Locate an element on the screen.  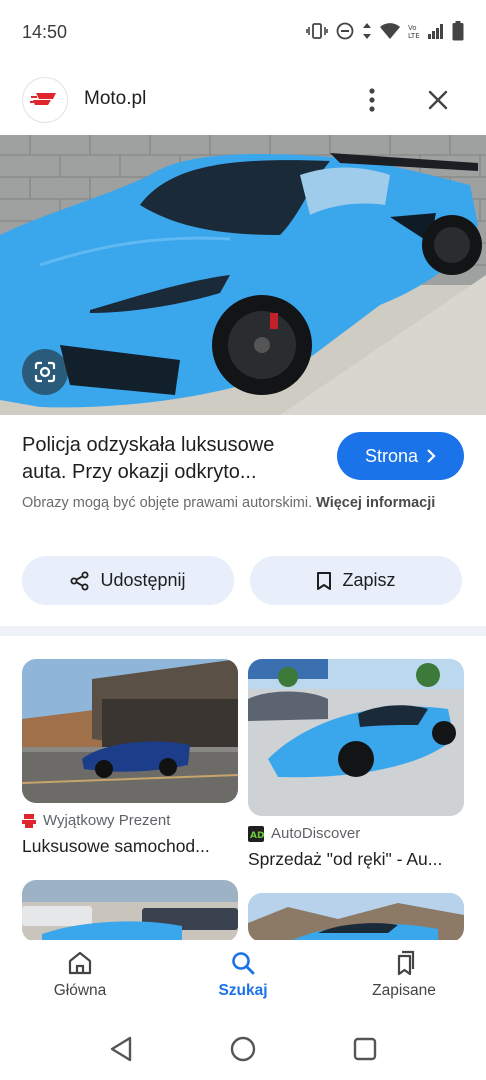
do-not-disturb-icon is located at coordinates (345, 33).